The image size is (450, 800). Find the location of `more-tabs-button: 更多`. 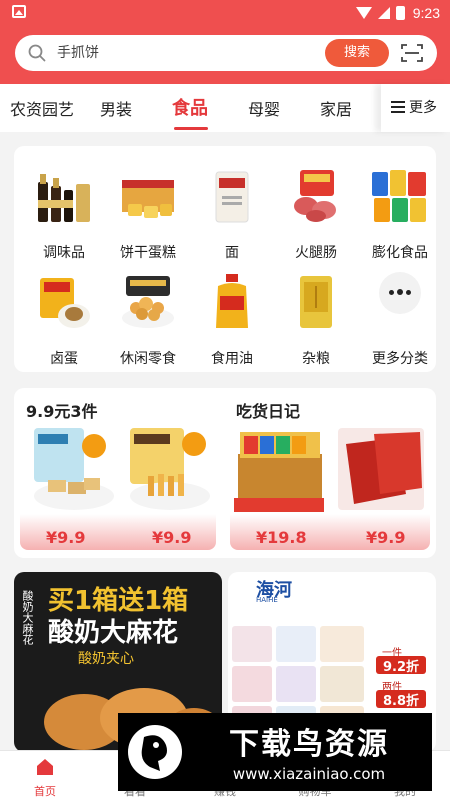

more-tabs-button: 更多 is located at coordinates (415, 108).